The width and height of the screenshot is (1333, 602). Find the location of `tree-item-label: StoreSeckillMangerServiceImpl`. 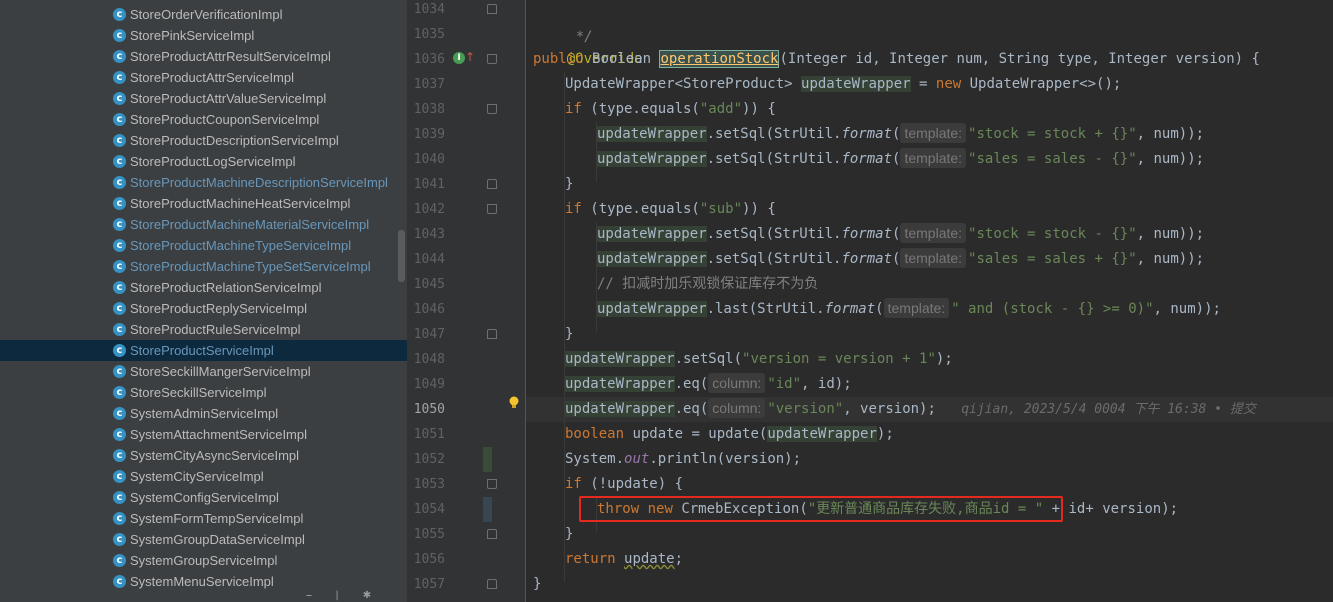

tree-item-label: StoreSeckillMangerServiceImpl is located at coordinates (220, 371).